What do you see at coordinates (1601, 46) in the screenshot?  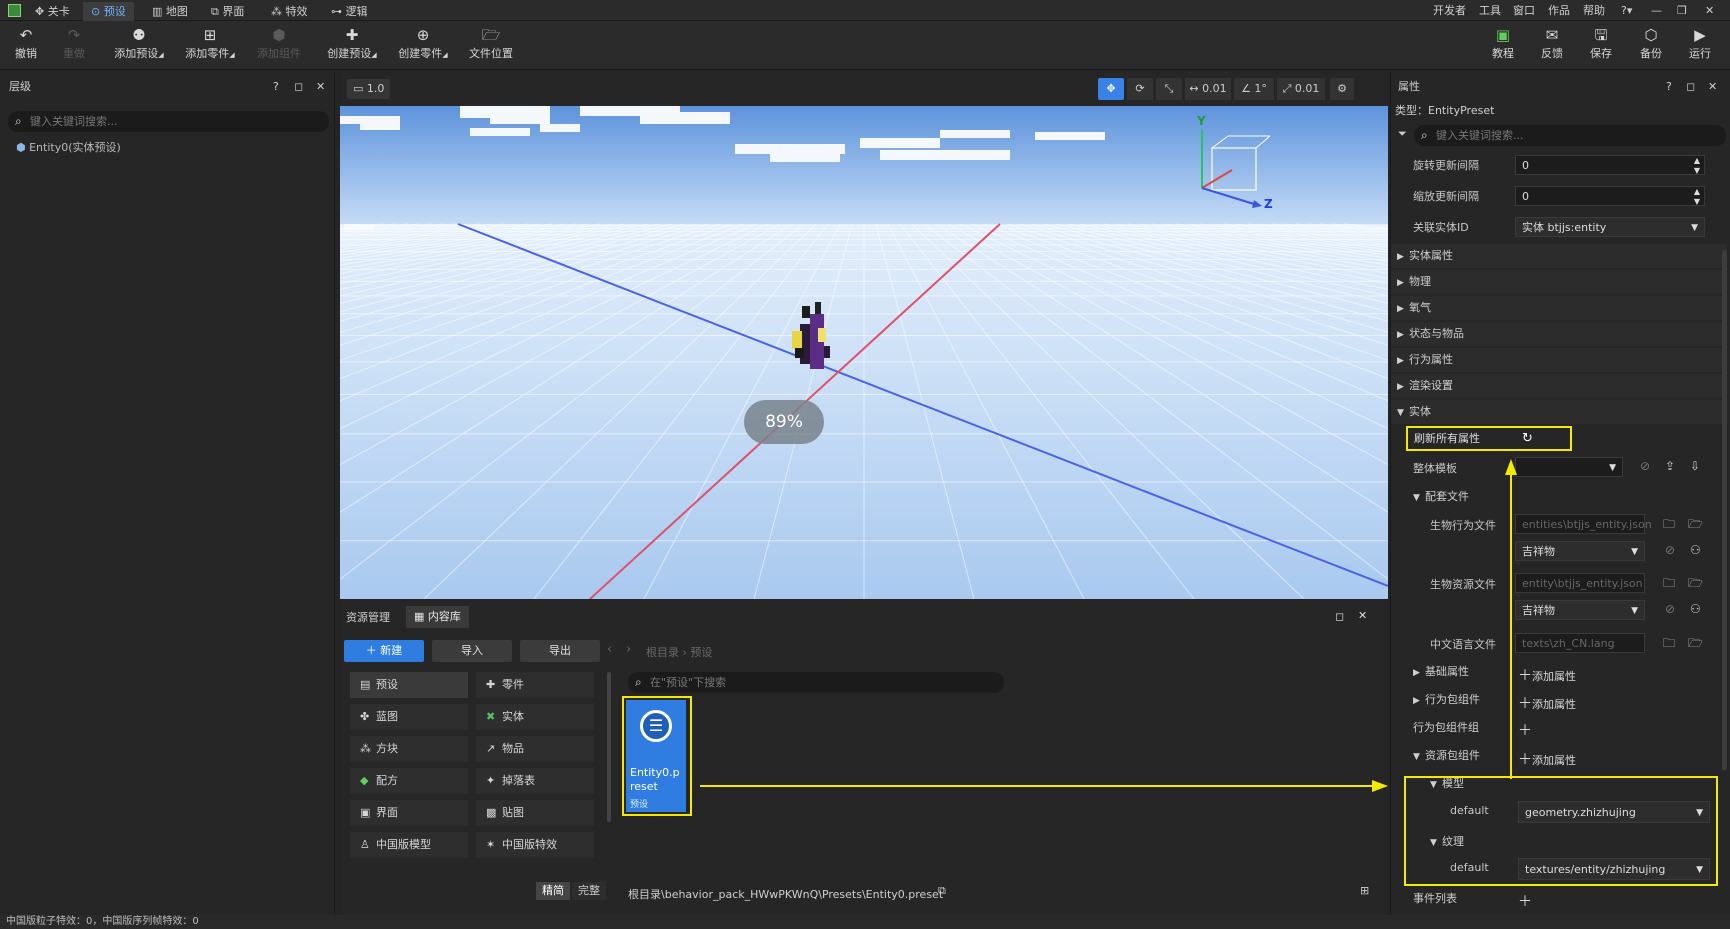 I see `save-button: 🖫 保存` at bounding box center [1601, 46].